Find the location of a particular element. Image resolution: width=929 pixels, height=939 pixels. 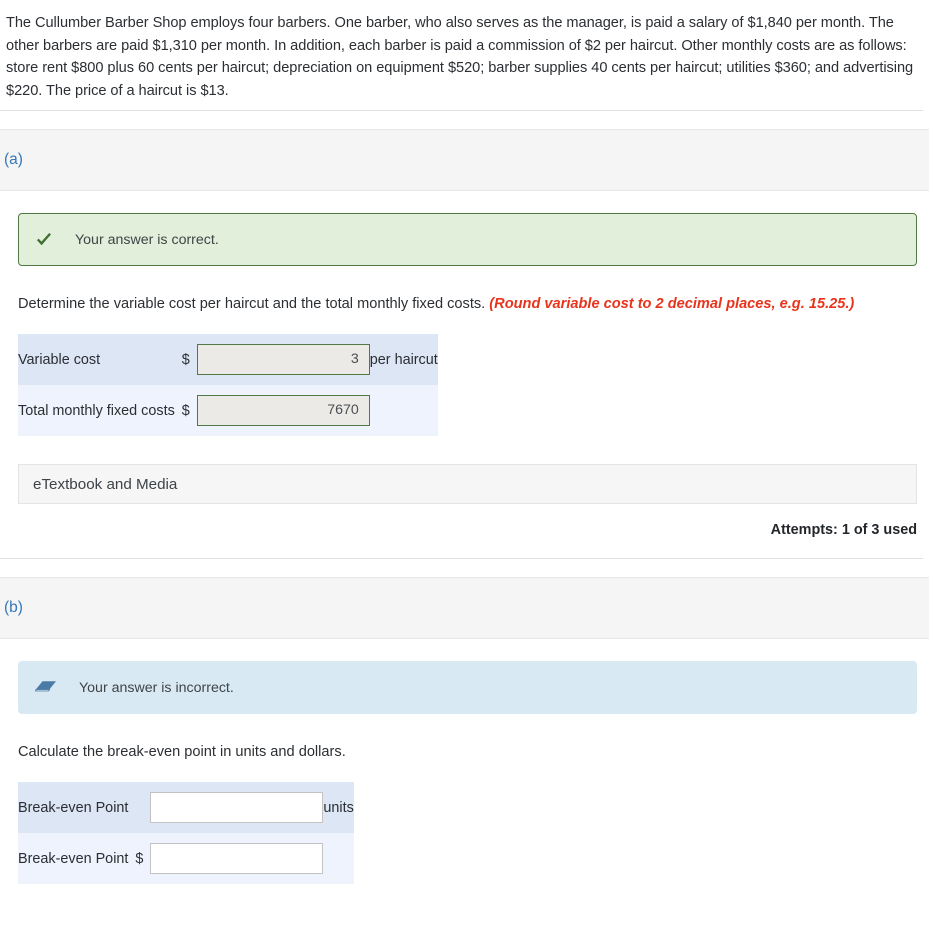

break-even-units-input is located at coordinates (237, 807).